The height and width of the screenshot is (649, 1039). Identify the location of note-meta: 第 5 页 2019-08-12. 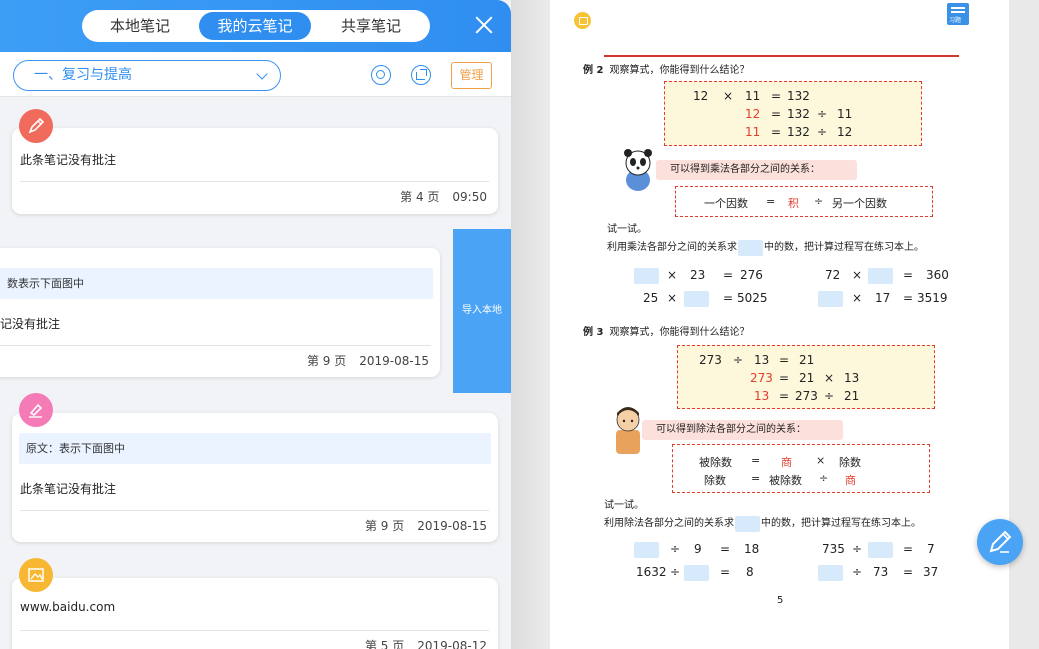
(426, 643).